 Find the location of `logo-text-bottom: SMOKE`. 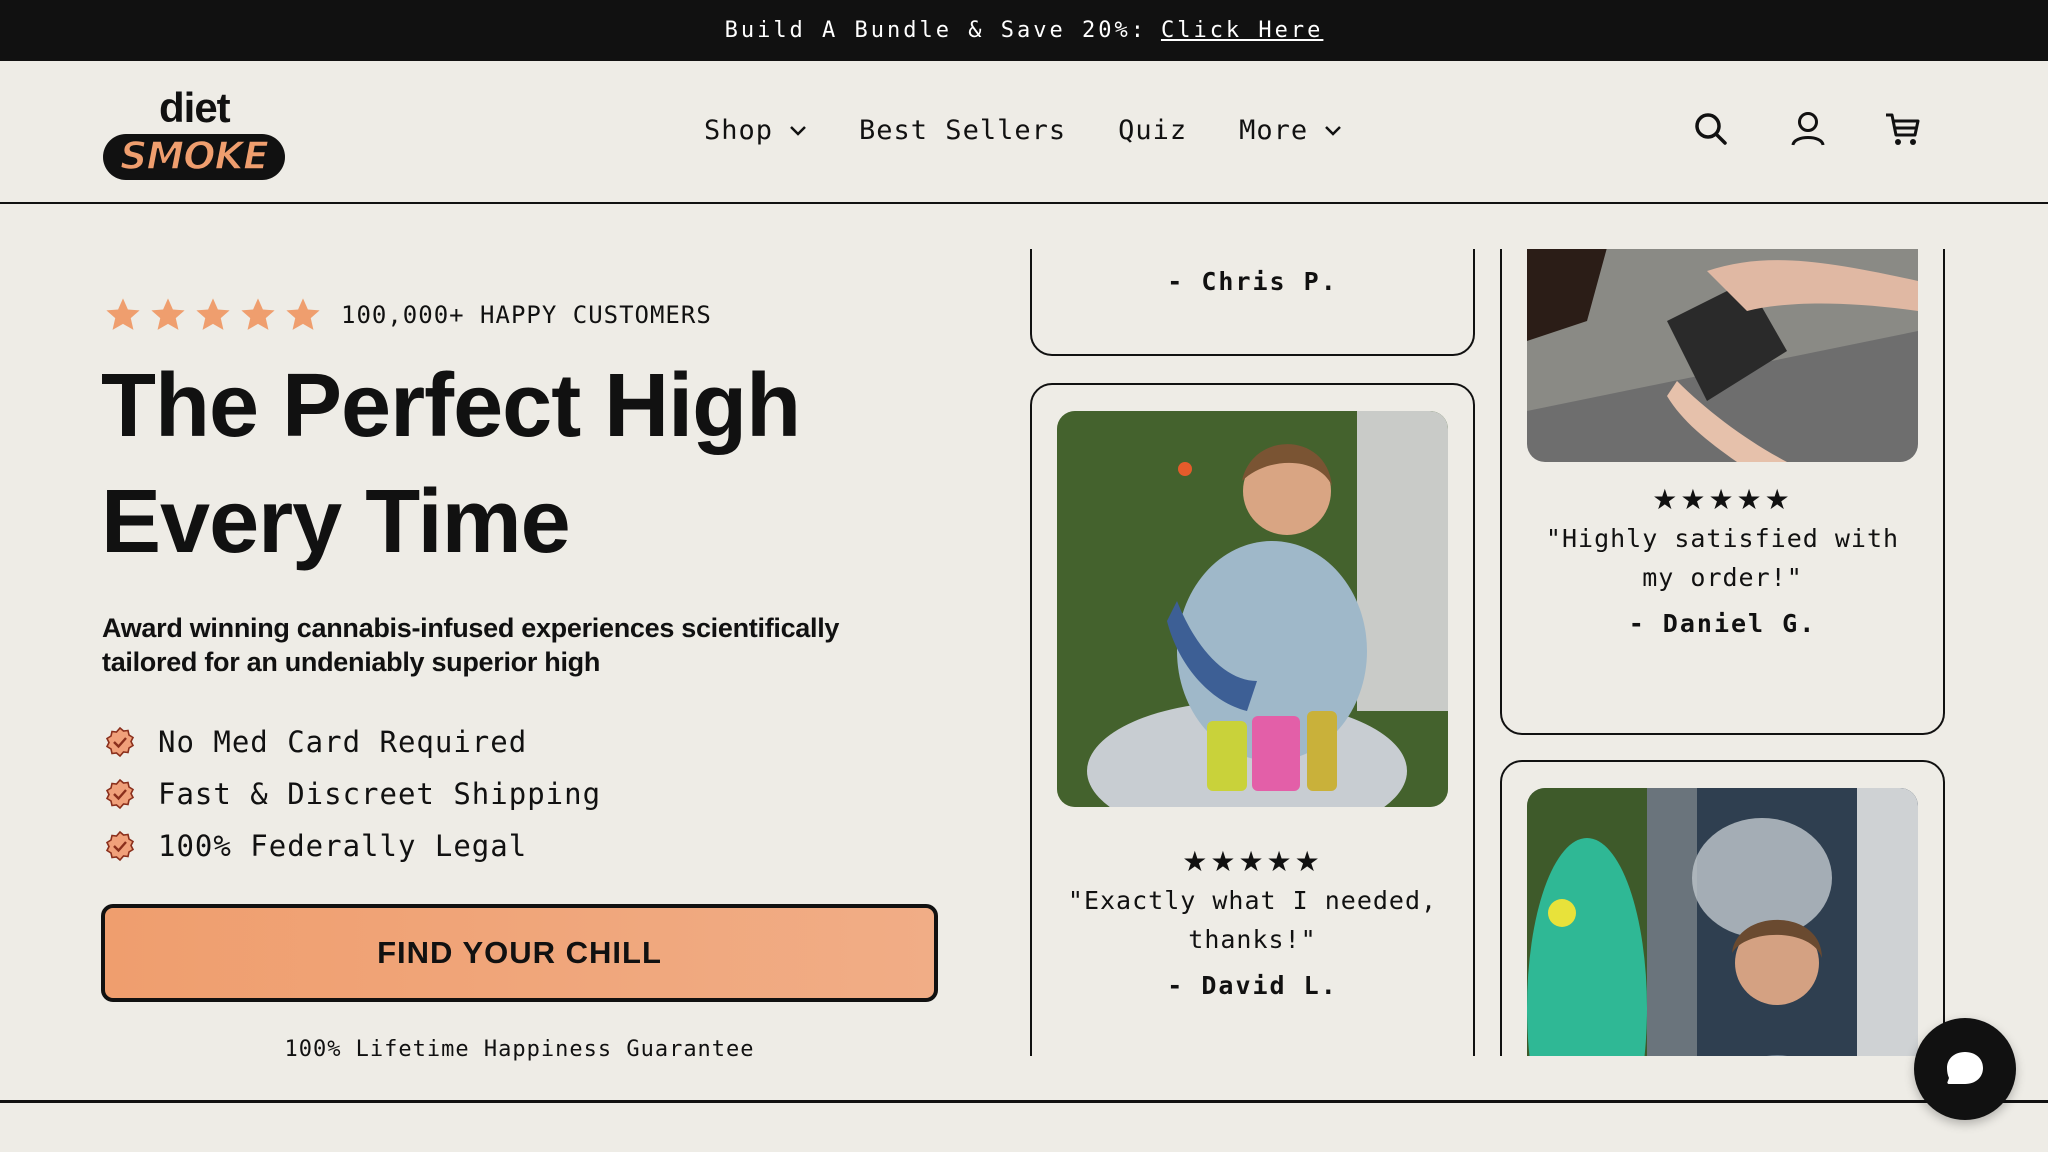

logo-text-bottom: SMOKE is located at coordinates (194, 156).